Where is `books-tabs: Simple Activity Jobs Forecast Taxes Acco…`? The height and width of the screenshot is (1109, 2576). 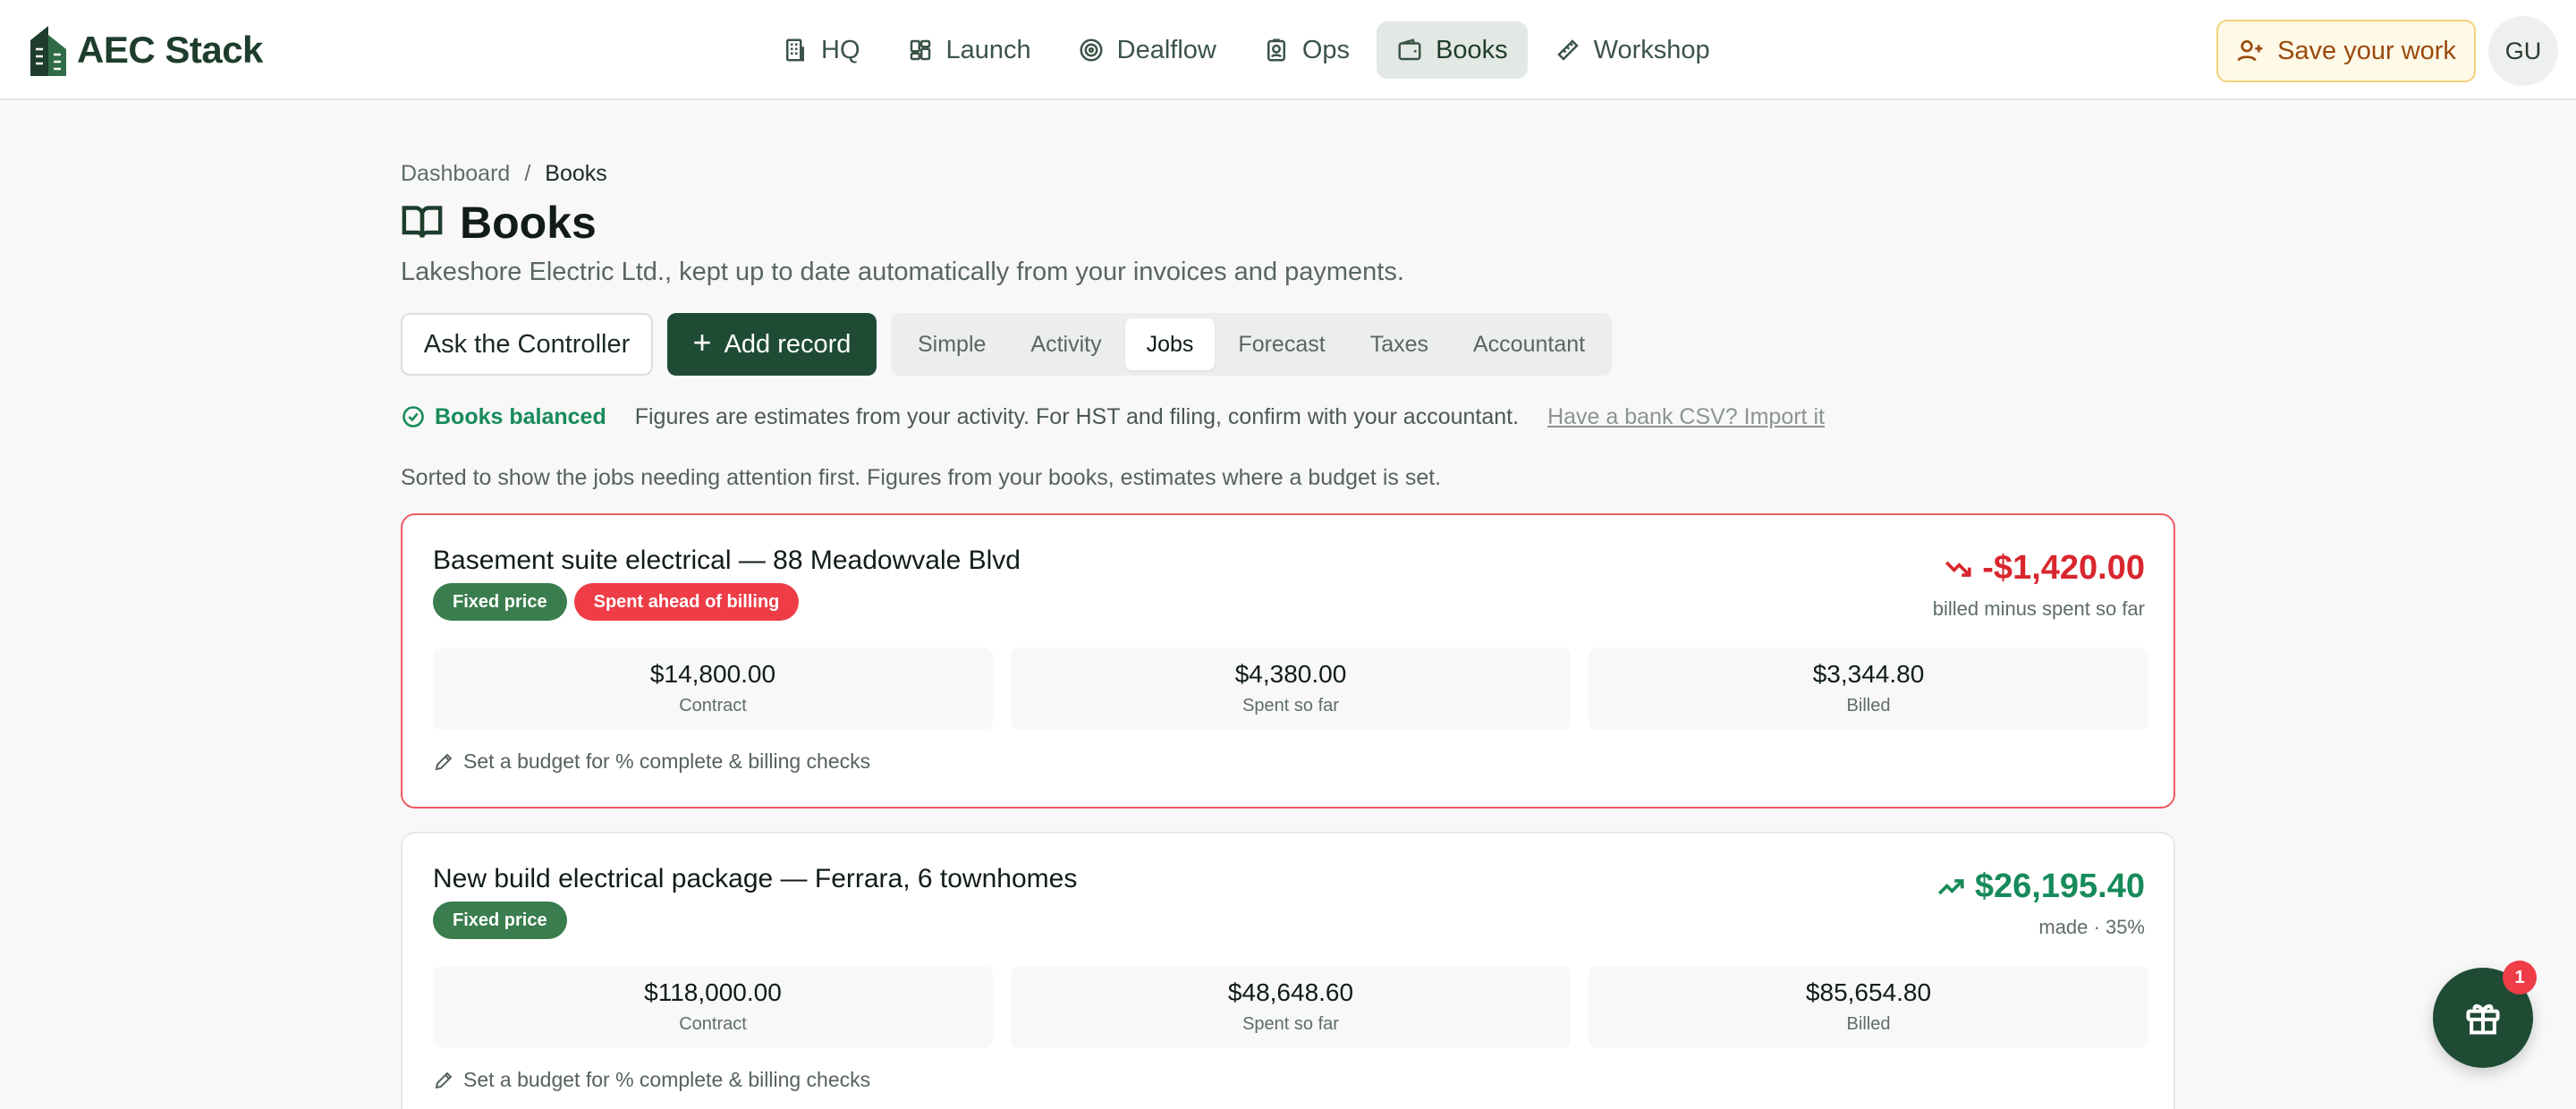 books-tabs: Simple Activity Jobs Forecast Taxes Acco… is located at coordinates (1252, 345).